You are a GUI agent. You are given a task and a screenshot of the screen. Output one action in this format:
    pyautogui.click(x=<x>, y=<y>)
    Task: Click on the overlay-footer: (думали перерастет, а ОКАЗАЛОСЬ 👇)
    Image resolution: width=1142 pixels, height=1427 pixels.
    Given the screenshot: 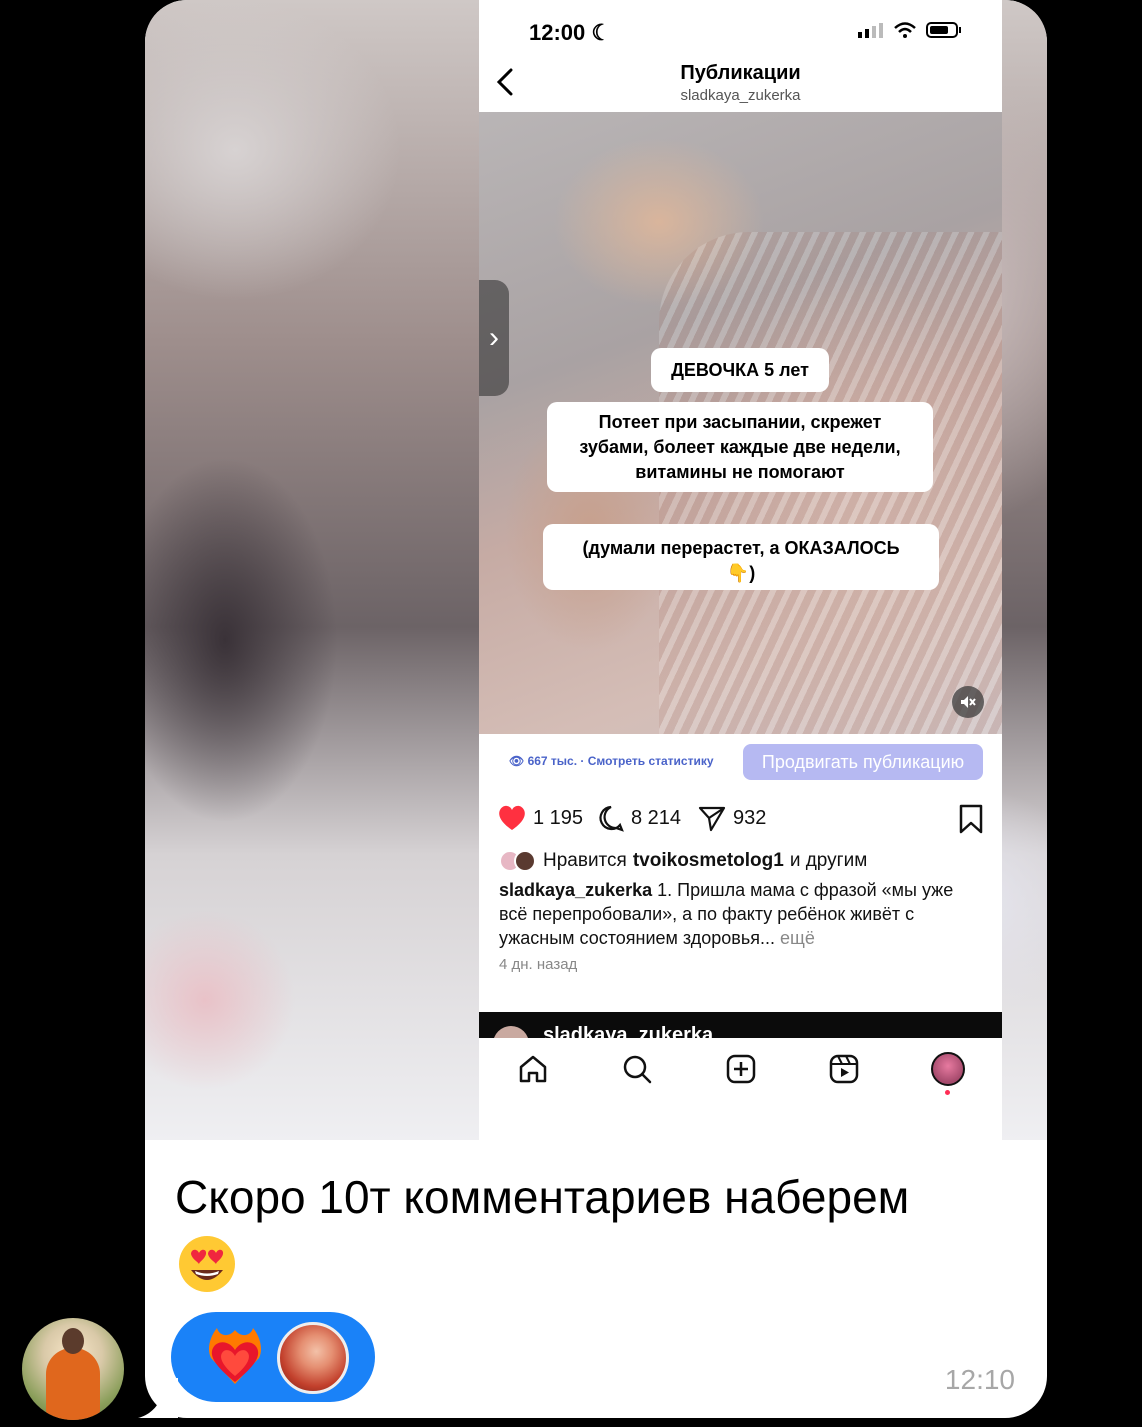 What is the action you would take?
    pyautogui.click(x=741, y=557)
    